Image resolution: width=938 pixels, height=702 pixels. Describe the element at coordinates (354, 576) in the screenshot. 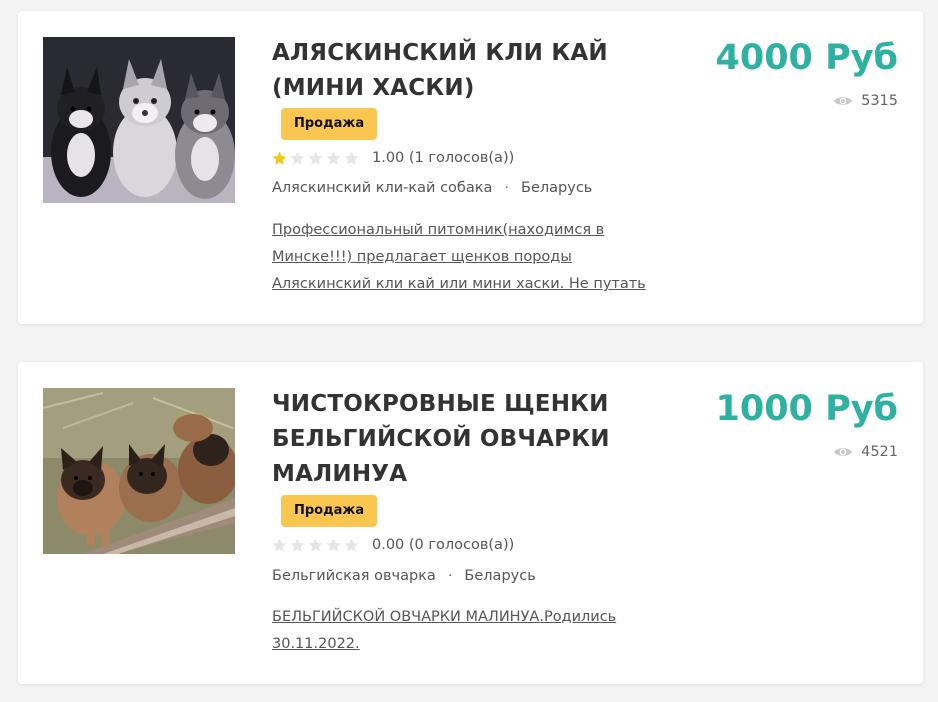

I see `breed-label: Бельгийская овчарка` at that location.